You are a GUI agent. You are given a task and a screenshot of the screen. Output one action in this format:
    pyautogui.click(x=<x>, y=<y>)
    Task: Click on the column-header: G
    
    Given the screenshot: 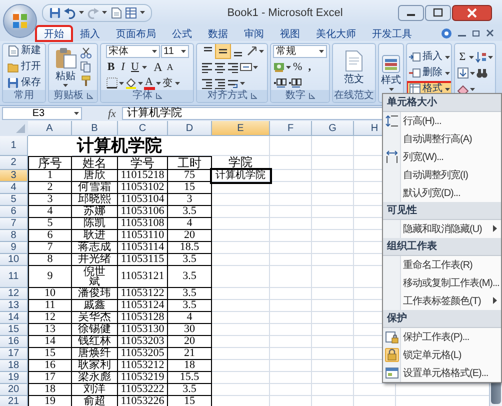 What is the action you would take?
    pyautogui.click(x=333, y=128)
    